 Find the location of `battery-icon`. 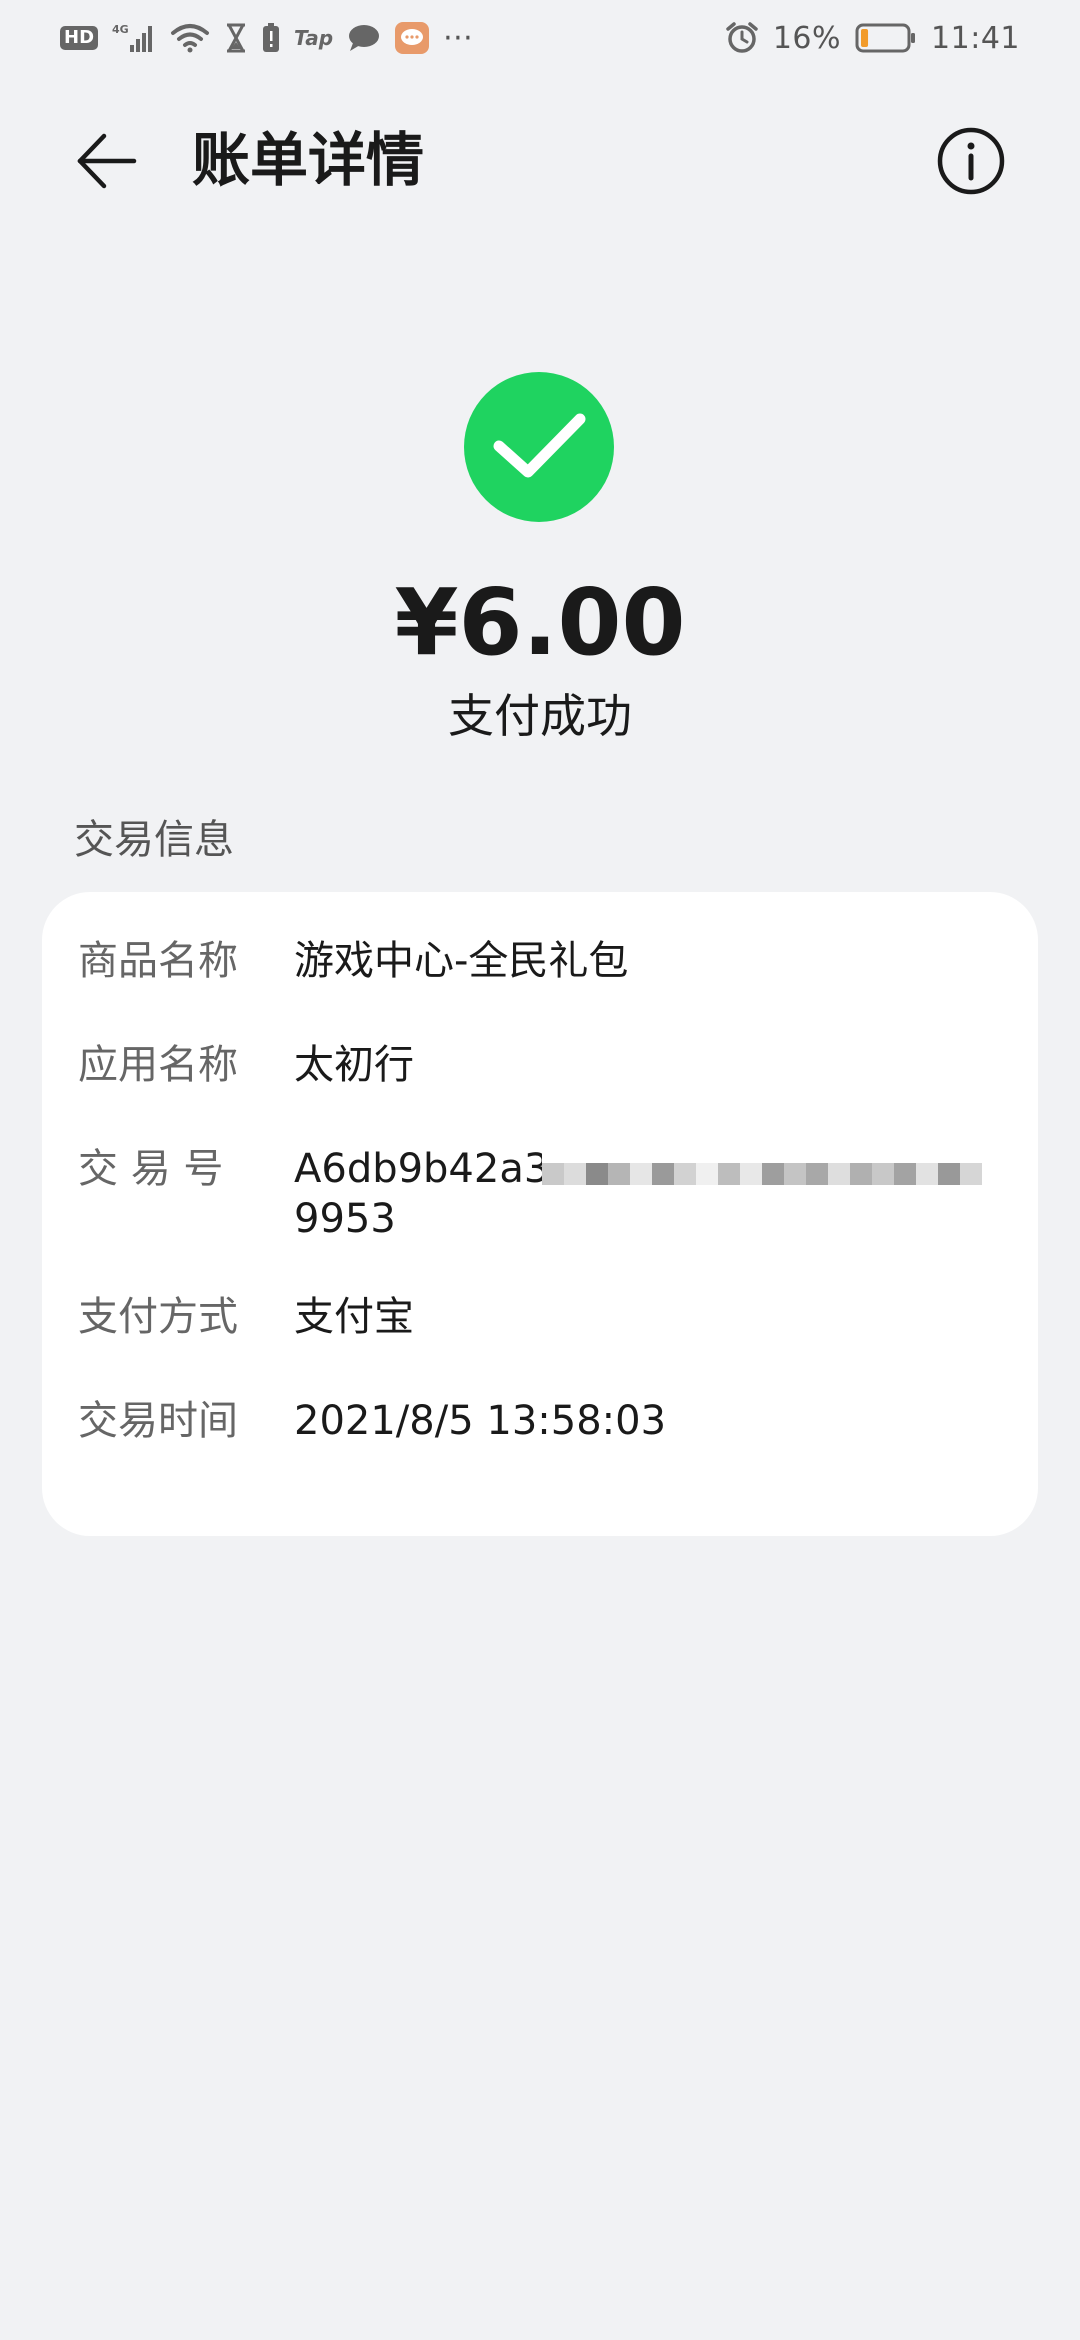

battery-icon is located at coordinates (886, 38).